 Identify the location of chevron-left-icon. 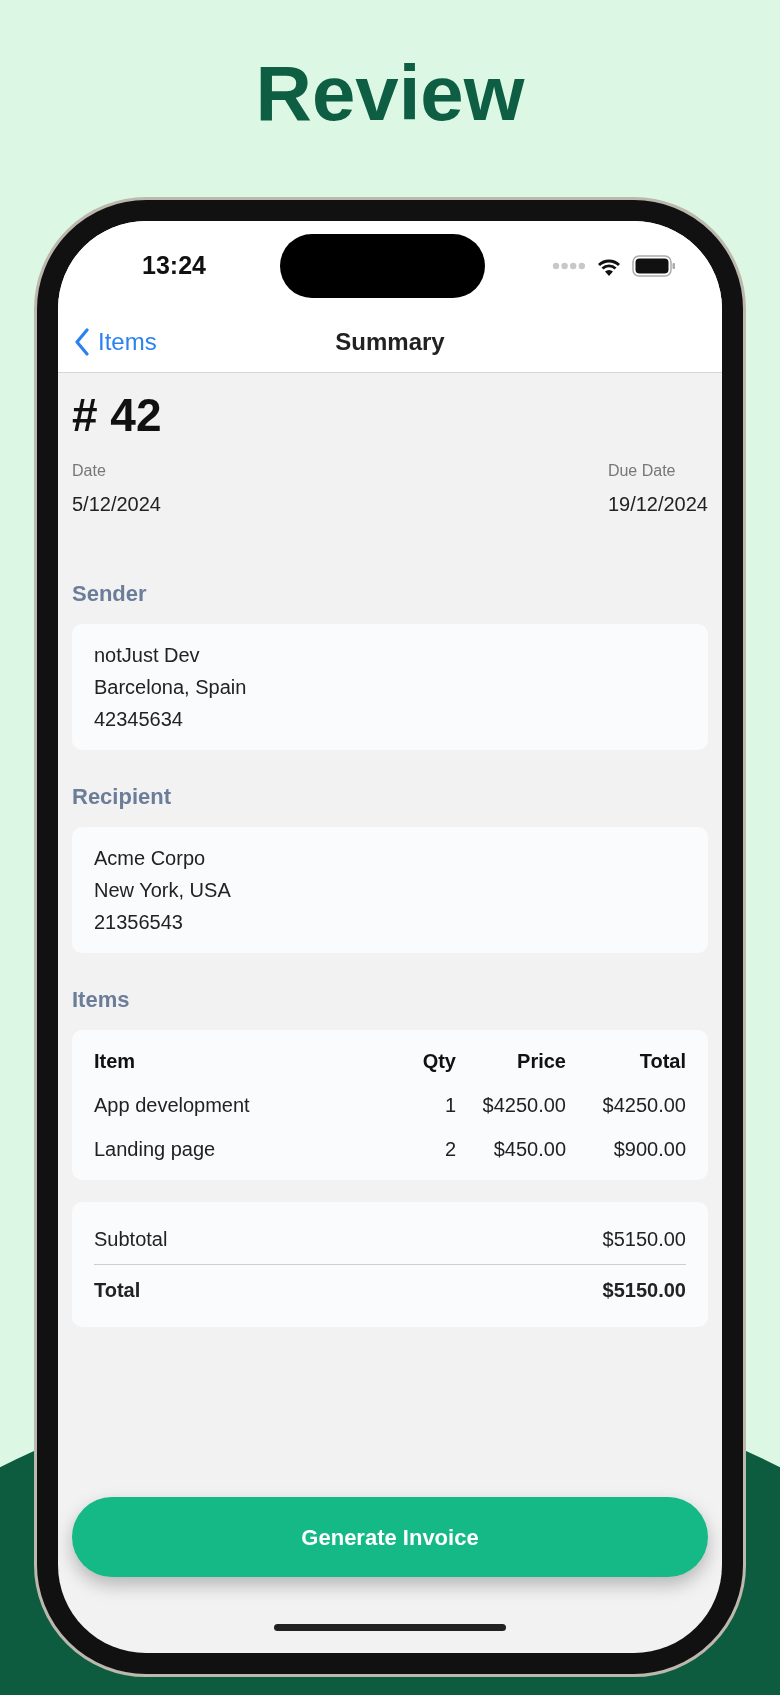
(82, 341).